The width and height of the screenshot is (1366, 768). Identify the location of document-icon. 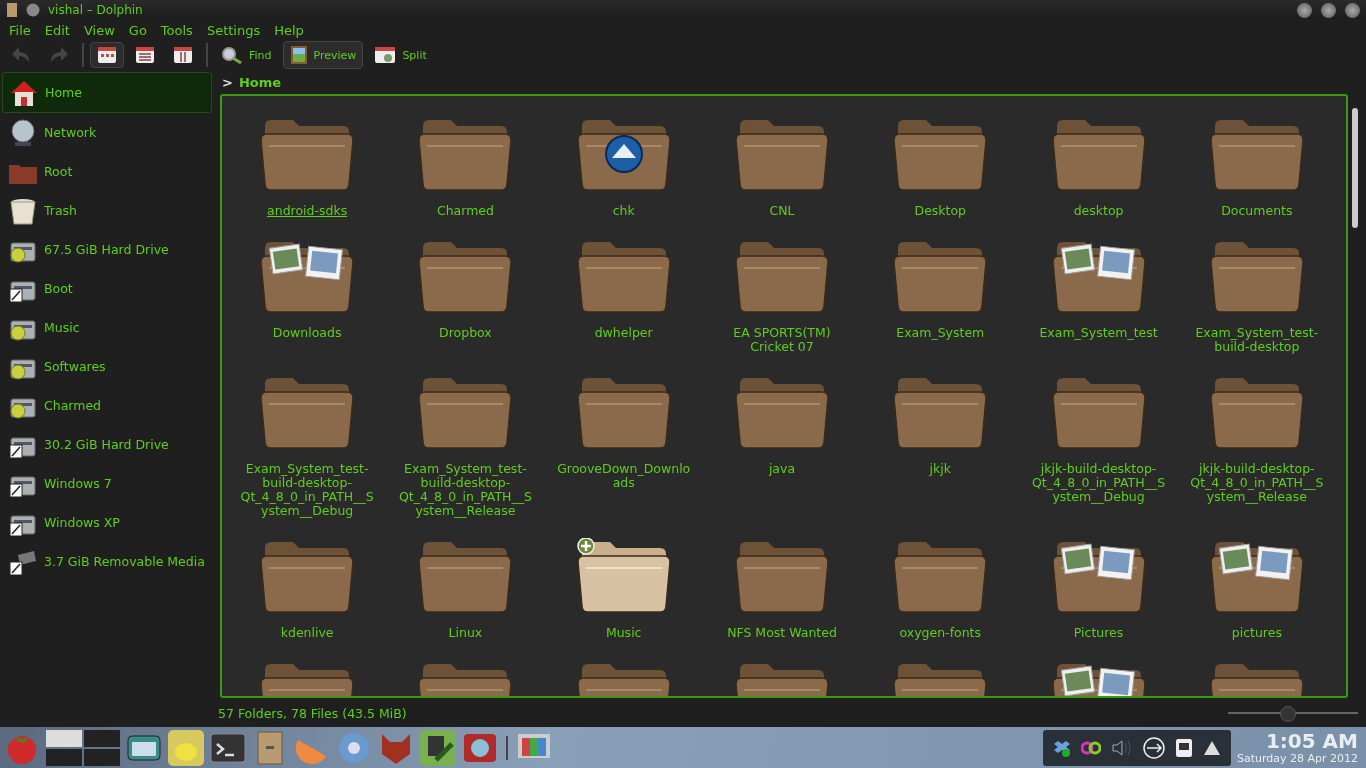
(12, 10).